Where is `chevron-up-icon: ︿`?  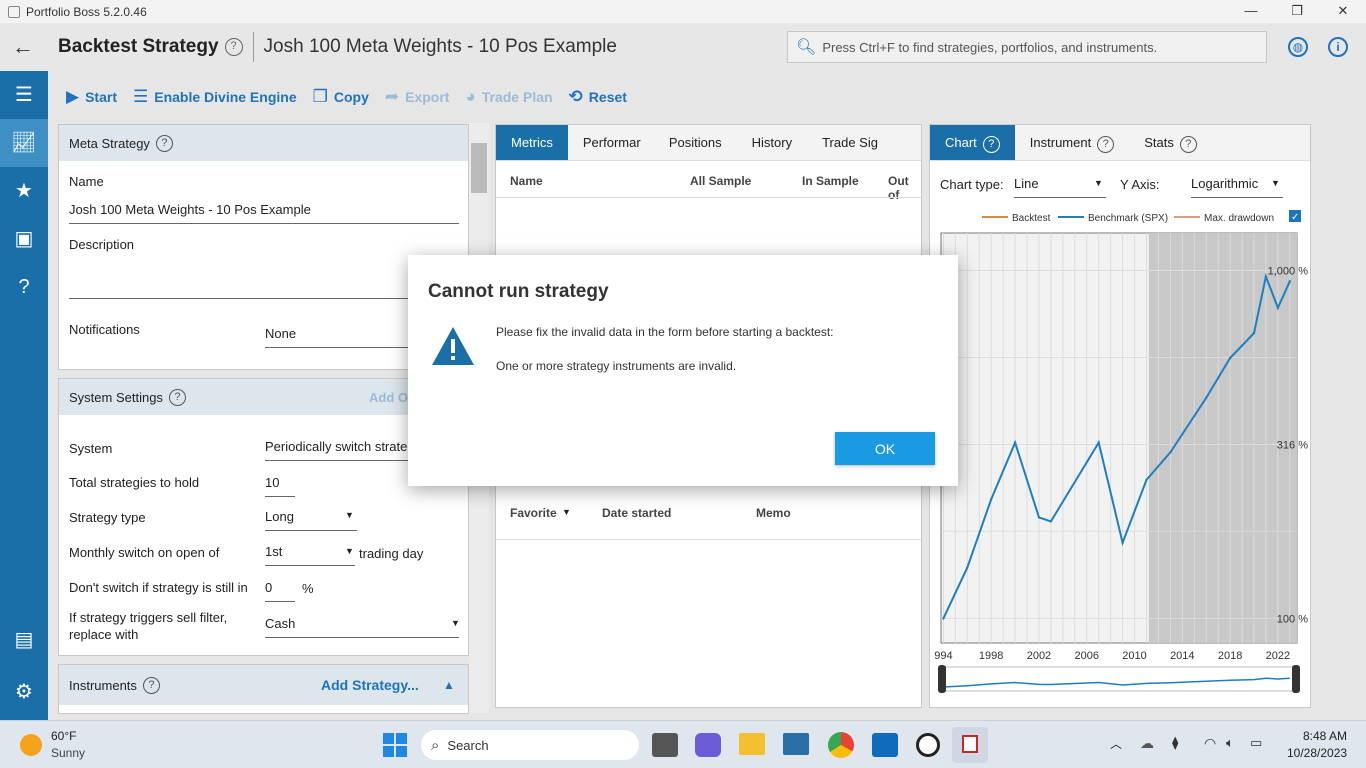 chevron-up-icon: ︿ is located at coordinates (1116, 743).